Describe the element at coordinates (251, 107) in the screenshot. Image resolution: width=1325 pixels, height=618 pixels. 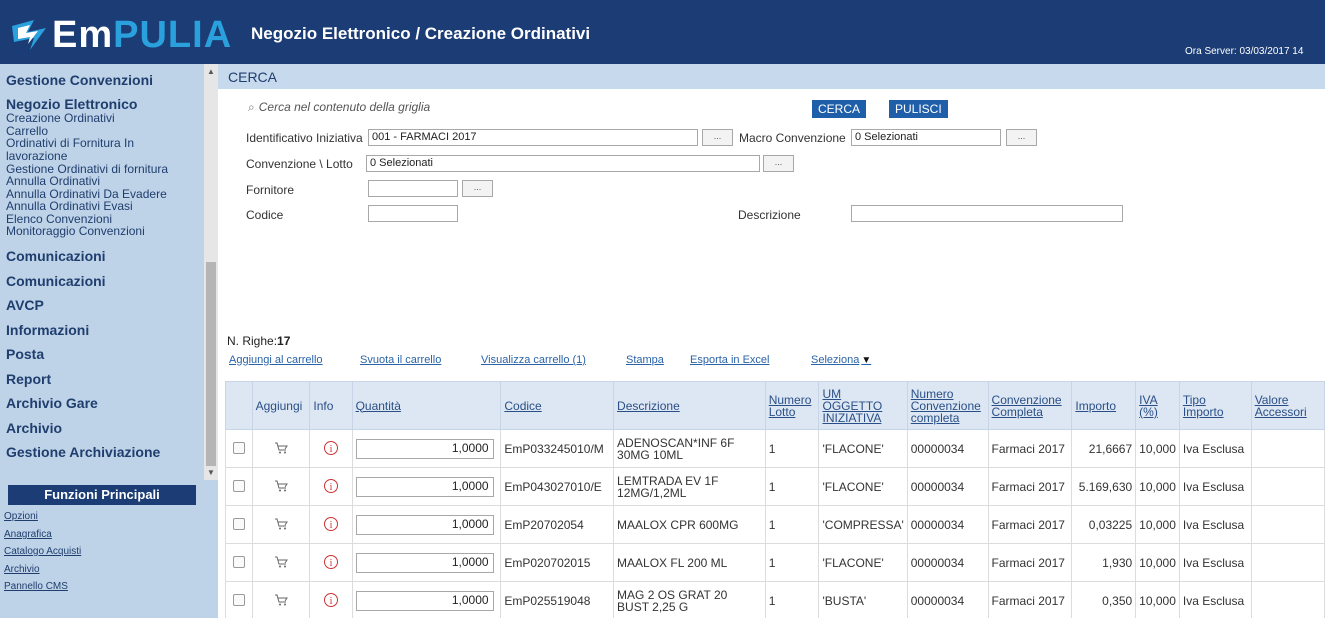
I see `search-icon: ⌕` at that location.